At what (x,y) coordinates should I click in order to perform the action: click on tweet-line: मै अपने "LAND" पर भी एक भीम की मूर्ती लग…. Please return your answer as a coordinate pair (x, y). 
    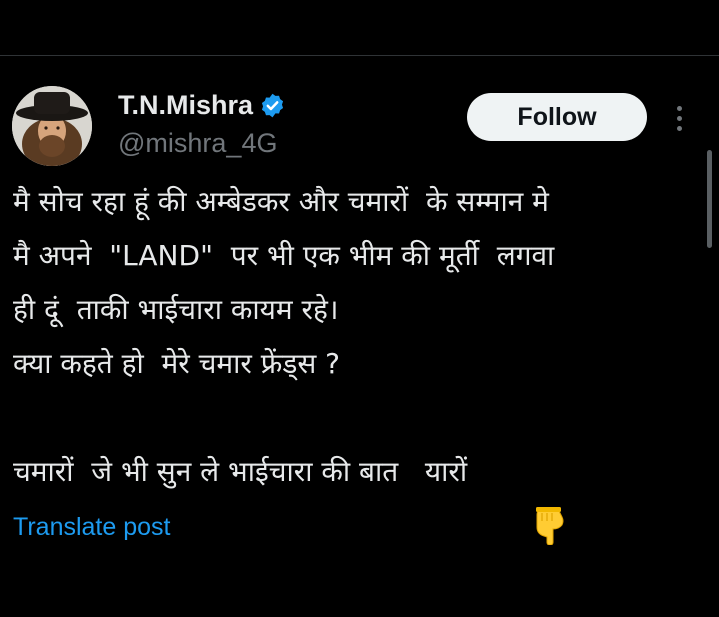
    Looking at the image, I should click on (284, 255).